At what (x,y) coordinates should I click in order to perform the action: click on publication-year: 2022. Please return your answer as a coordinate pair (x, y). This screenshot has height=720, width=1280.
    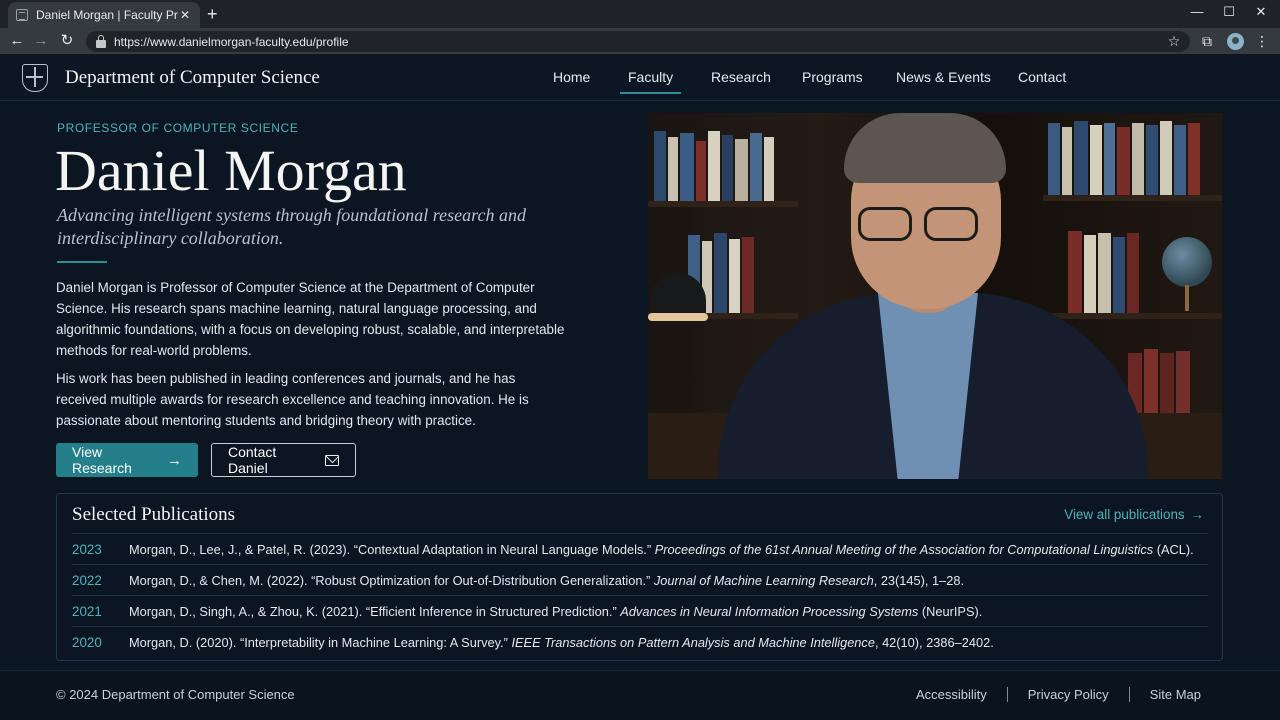
    Looking at the image, I should click on (87, 580).